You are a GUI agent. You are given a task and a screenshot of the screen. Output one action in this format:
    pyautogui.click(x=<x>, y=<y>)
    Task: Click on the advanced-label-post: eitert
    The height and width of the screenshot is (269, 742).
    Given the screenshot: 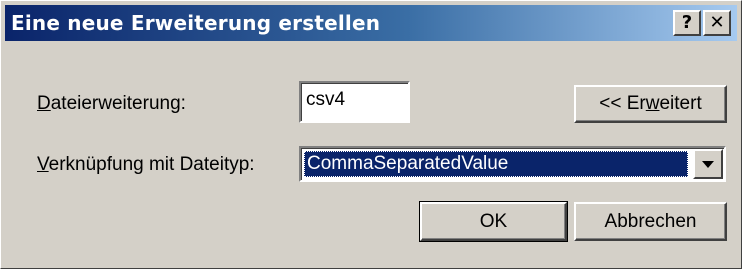 What is the action you would take?
    pyautogui.click(x=680, y=103)
    